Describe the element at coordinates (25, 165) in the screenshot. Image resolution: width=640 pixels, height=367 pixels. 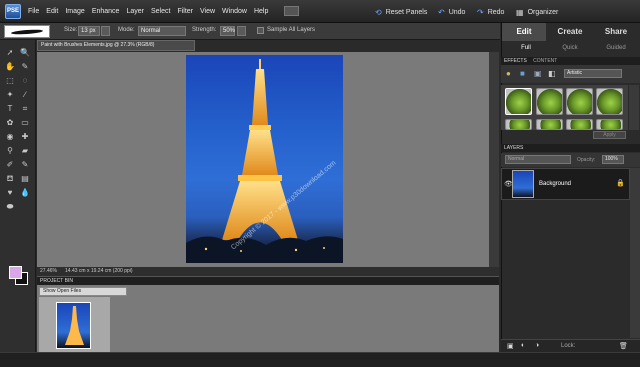
I see `smart-brush-tool-icon: ✎` at that location.